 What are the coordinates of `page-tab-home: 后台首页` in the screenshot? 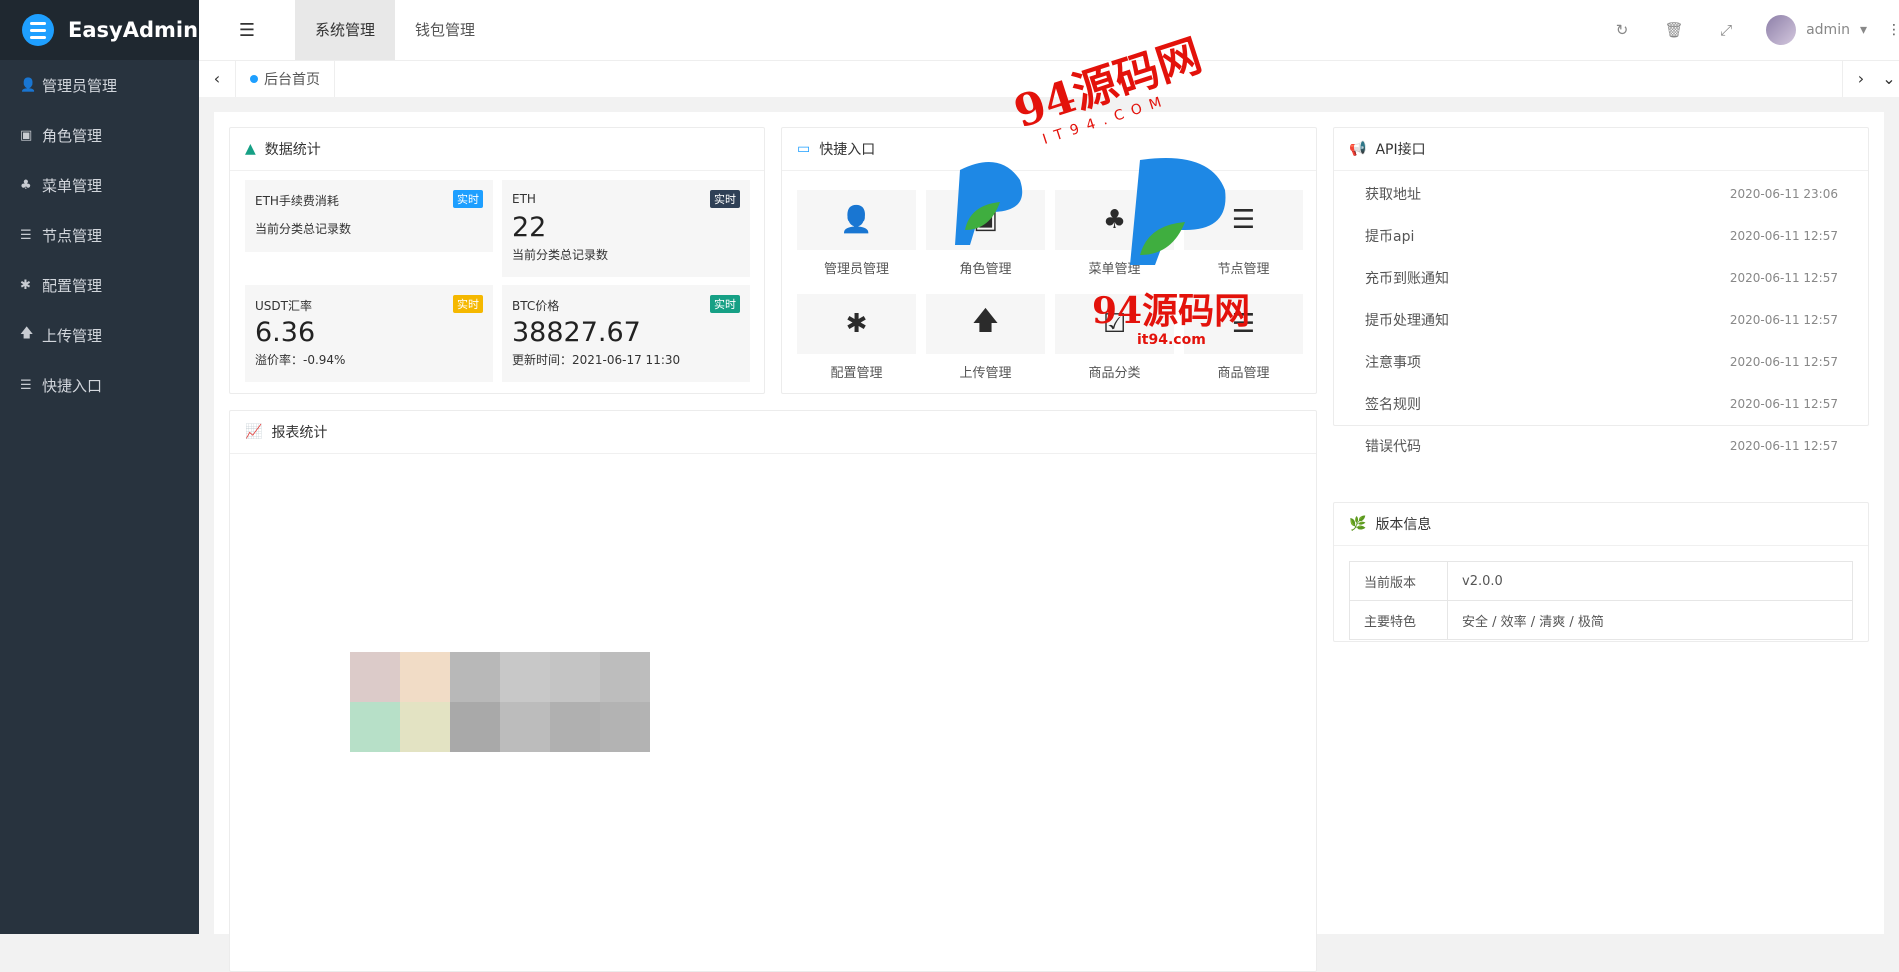 It's located at (285, 79).